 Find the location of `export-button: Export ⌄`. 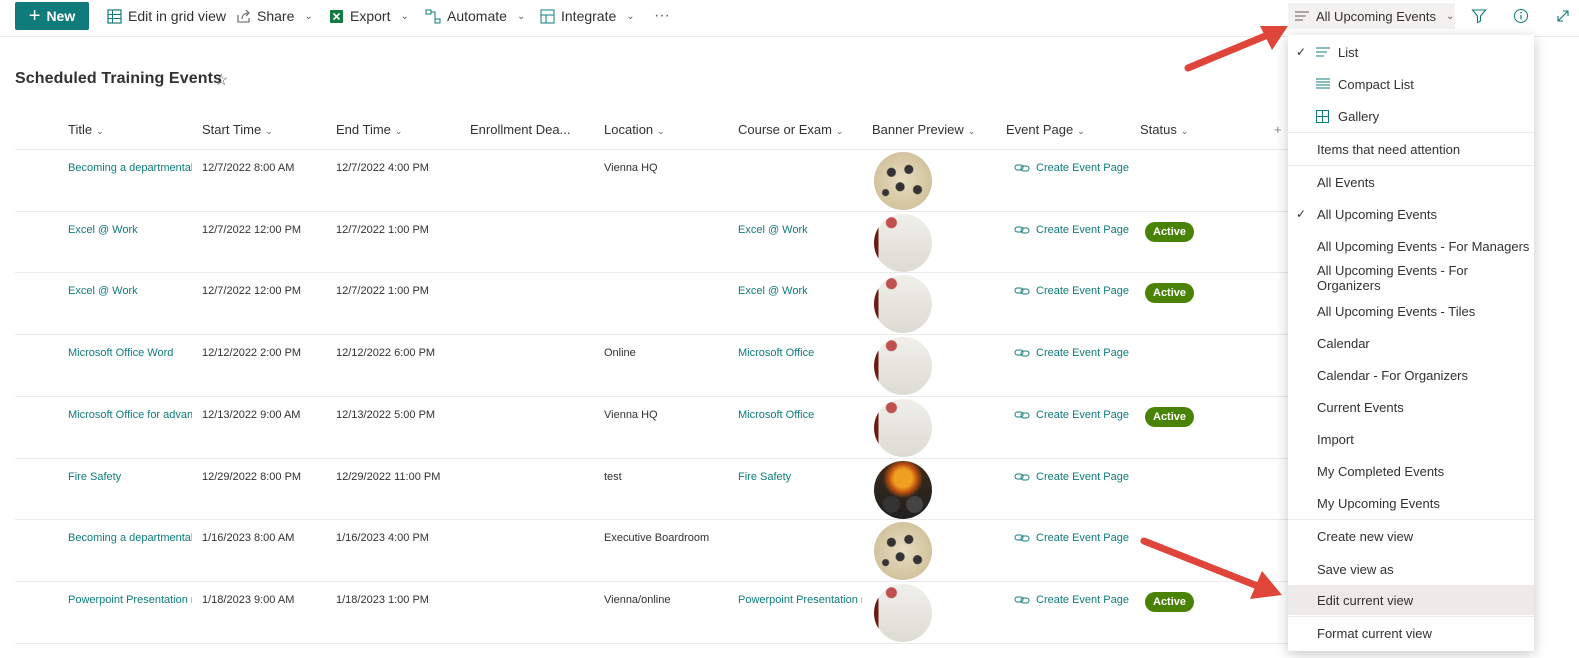

export-button: Export ⌄ is located at coordinates (369, 16).